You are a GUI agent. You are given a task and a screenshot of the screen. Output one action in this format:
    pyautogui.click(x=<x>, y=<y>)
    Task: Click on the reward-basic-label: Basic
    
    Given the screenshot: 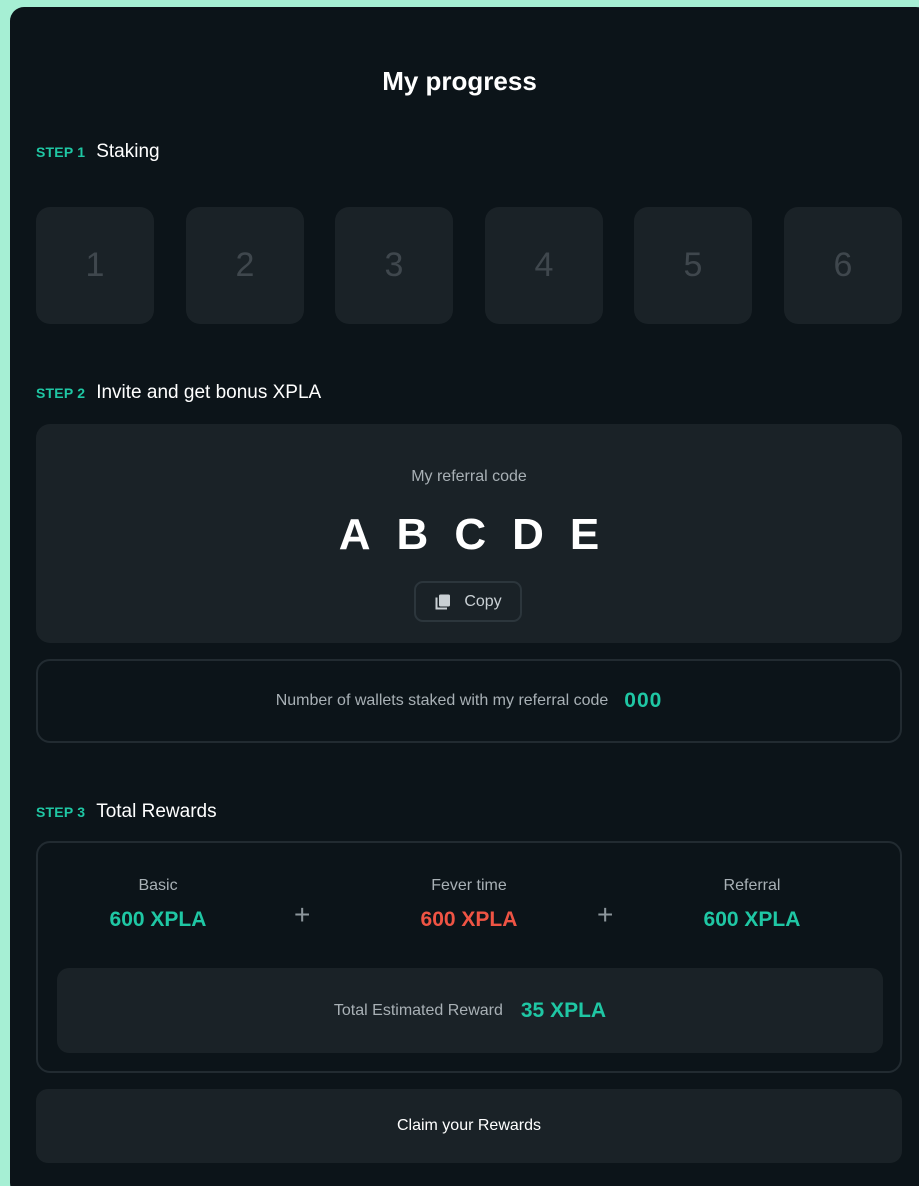 What is the action you would take?
    pyautogui.click(x=158, y=885)
    